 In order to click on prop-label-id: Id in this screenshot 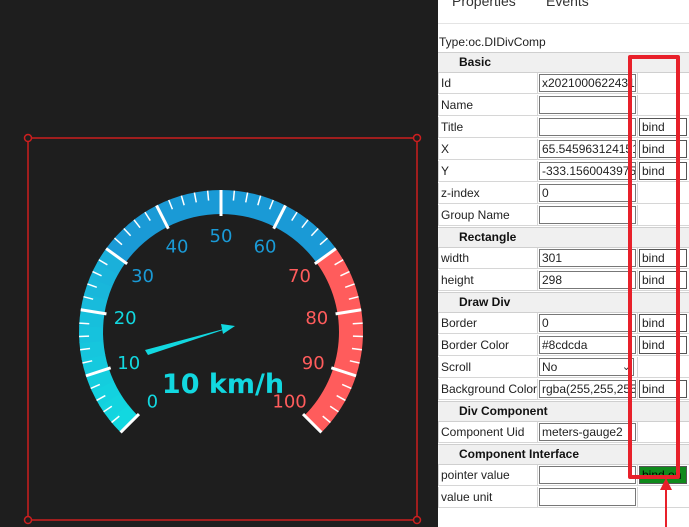, I will do `click(488, 83)`.